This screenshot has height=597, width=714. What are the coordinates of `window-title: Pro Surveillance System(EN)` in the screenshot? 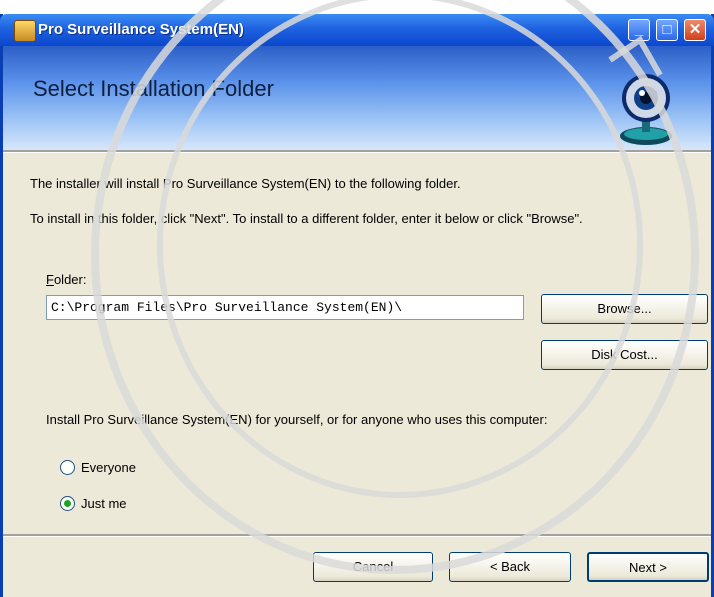 It's located at (141, 29).